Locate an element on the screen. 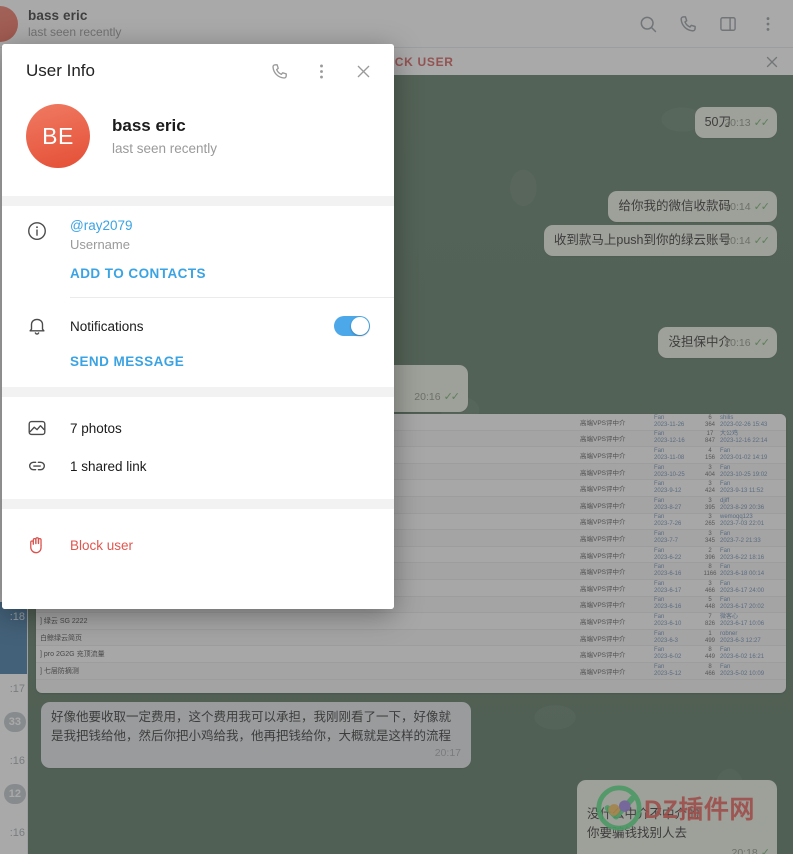 Image resolution: width=793 pixels, height=854 pixels. add-to-contacts-button: ADD TO CONTACTS is located at coordinates (220, 280).